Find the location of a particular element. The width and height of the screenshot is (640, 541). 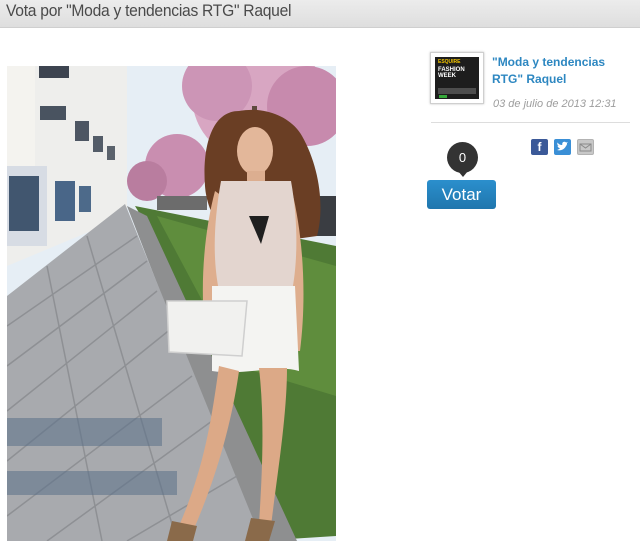

twitter-bird-glyph is located at coordinates (562, 146).